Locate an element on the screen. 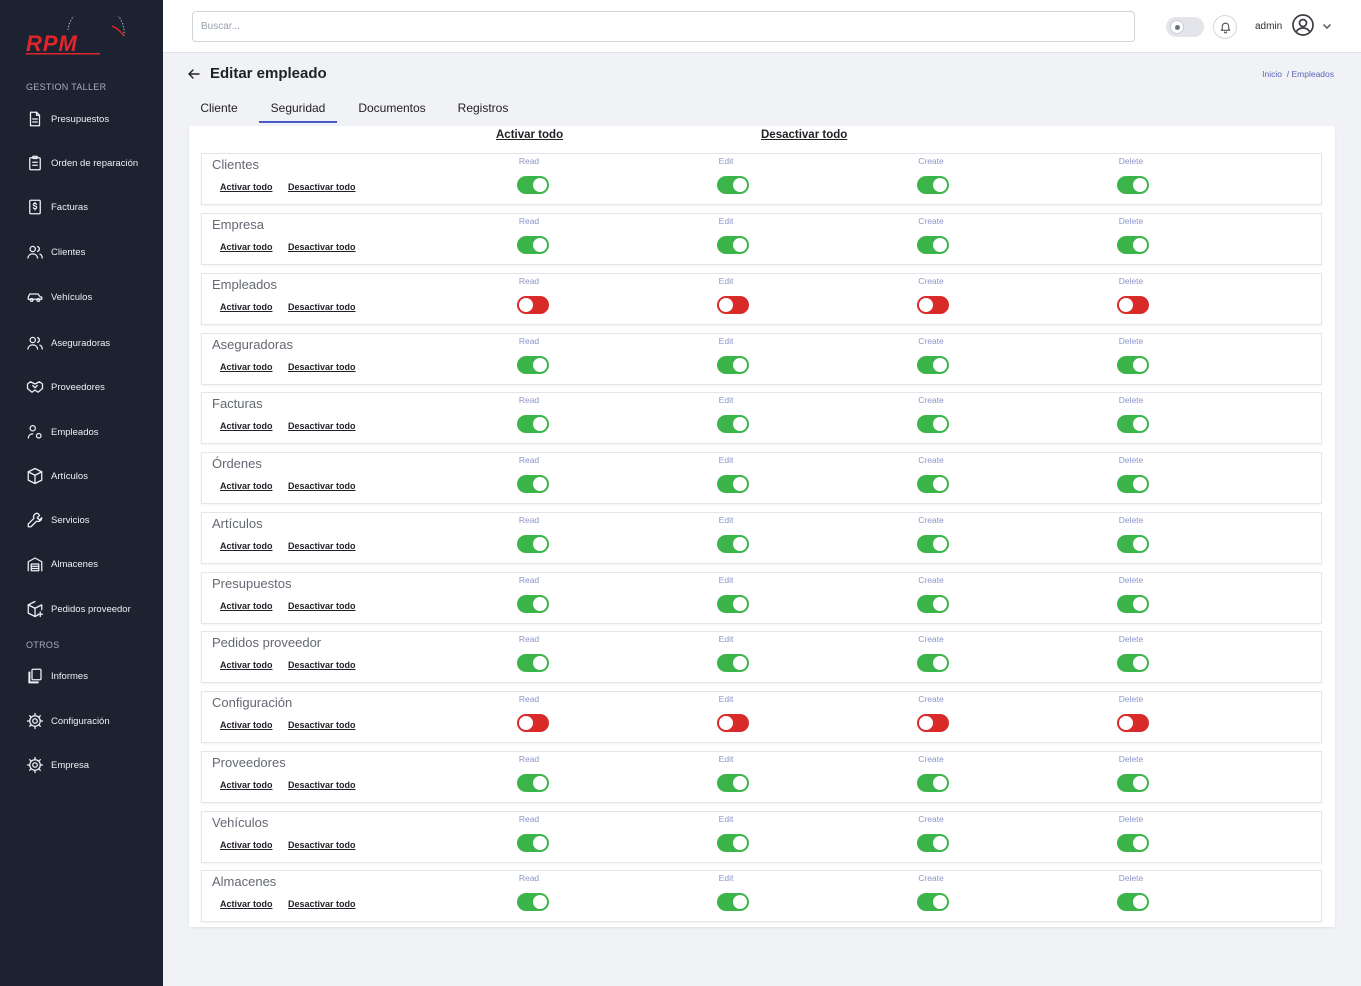 The image size is (1361, 986). tab-registros: Registros is located at coordinates (483, 108).